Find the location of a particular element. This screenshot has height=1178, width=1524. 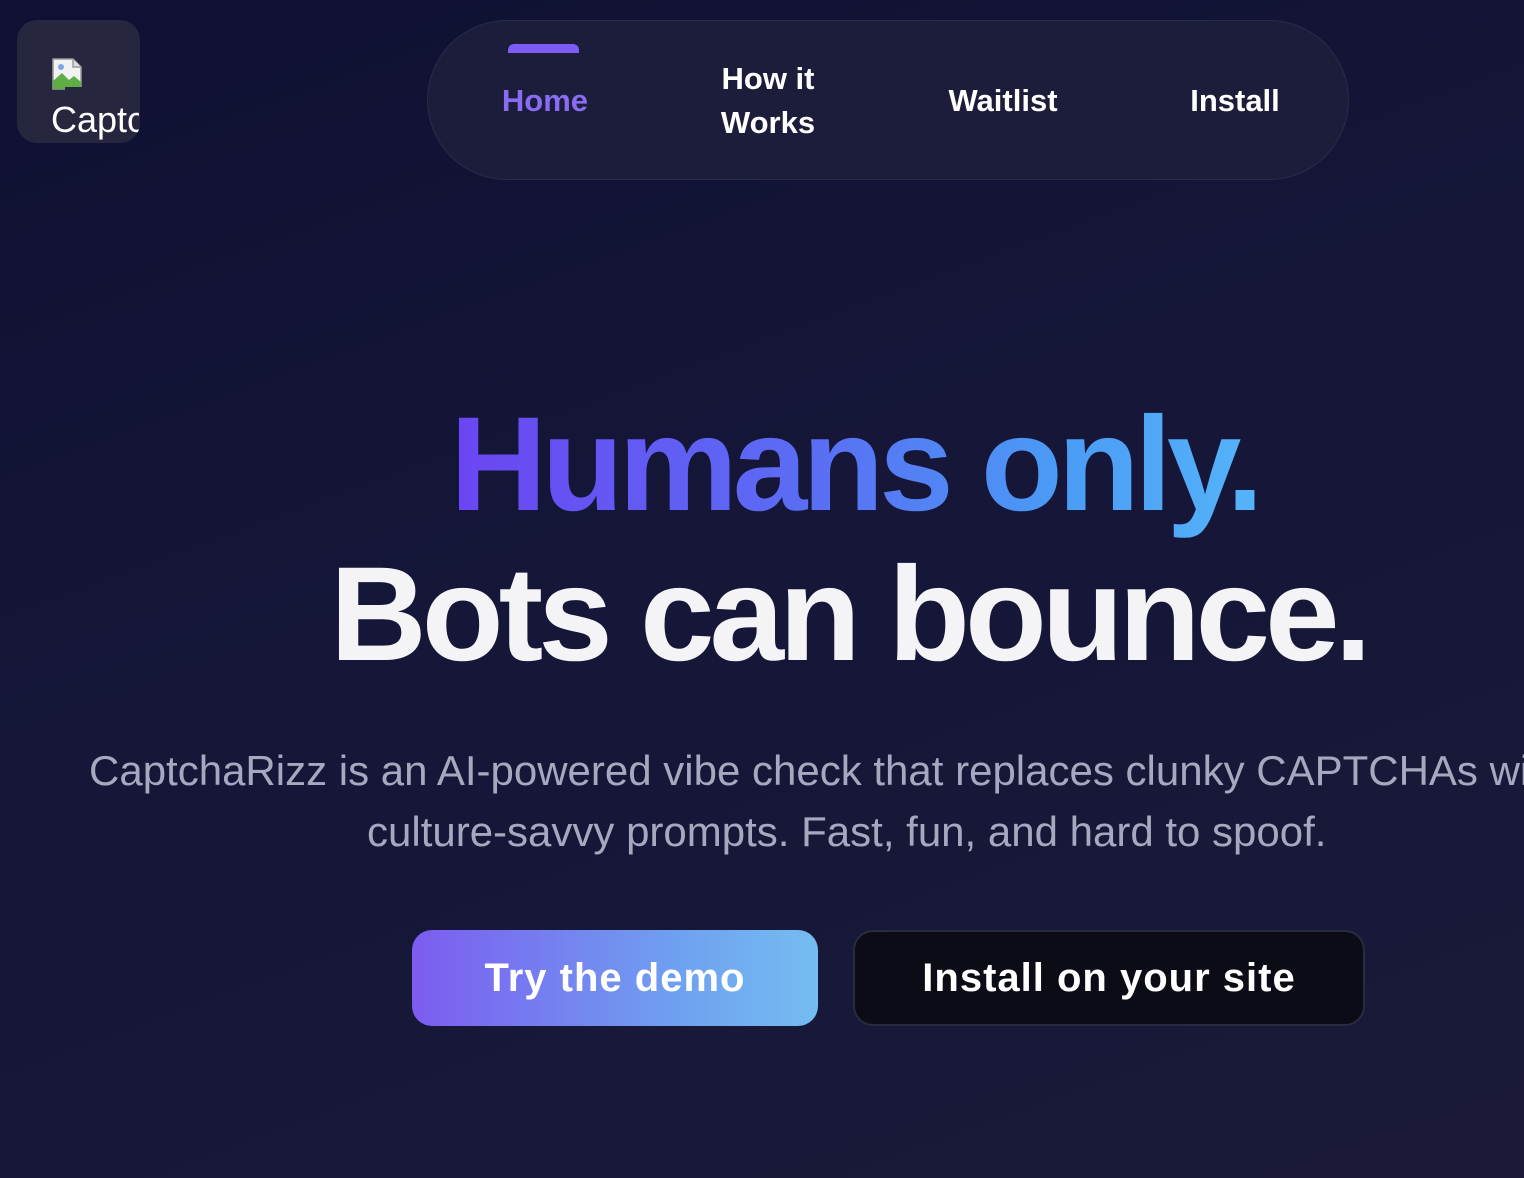

nav-item-home-label: Home is located at coordinates (545, 100).